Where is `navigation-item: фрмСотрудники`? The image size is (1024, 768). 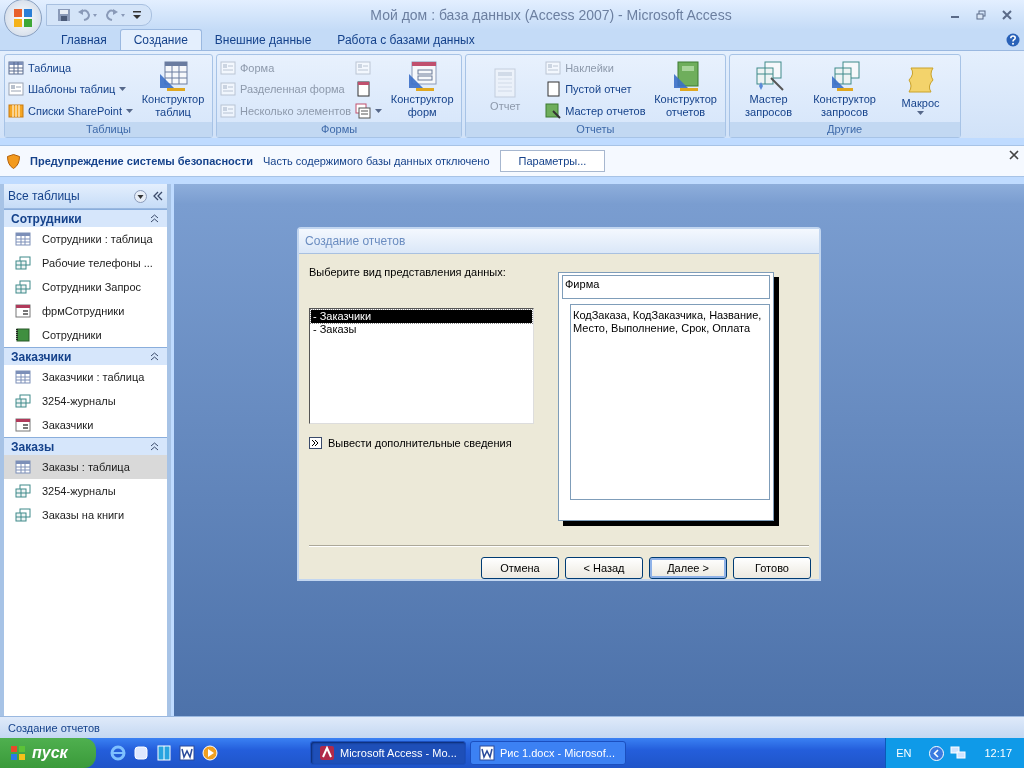 navigation-item: фрмСотрудники is located at coordinates (85, 311).